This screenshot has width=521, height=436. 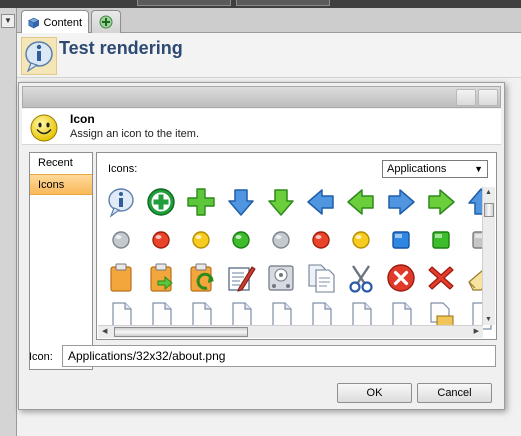 I want to click on green-square-icon, so click(x=441, y=240).